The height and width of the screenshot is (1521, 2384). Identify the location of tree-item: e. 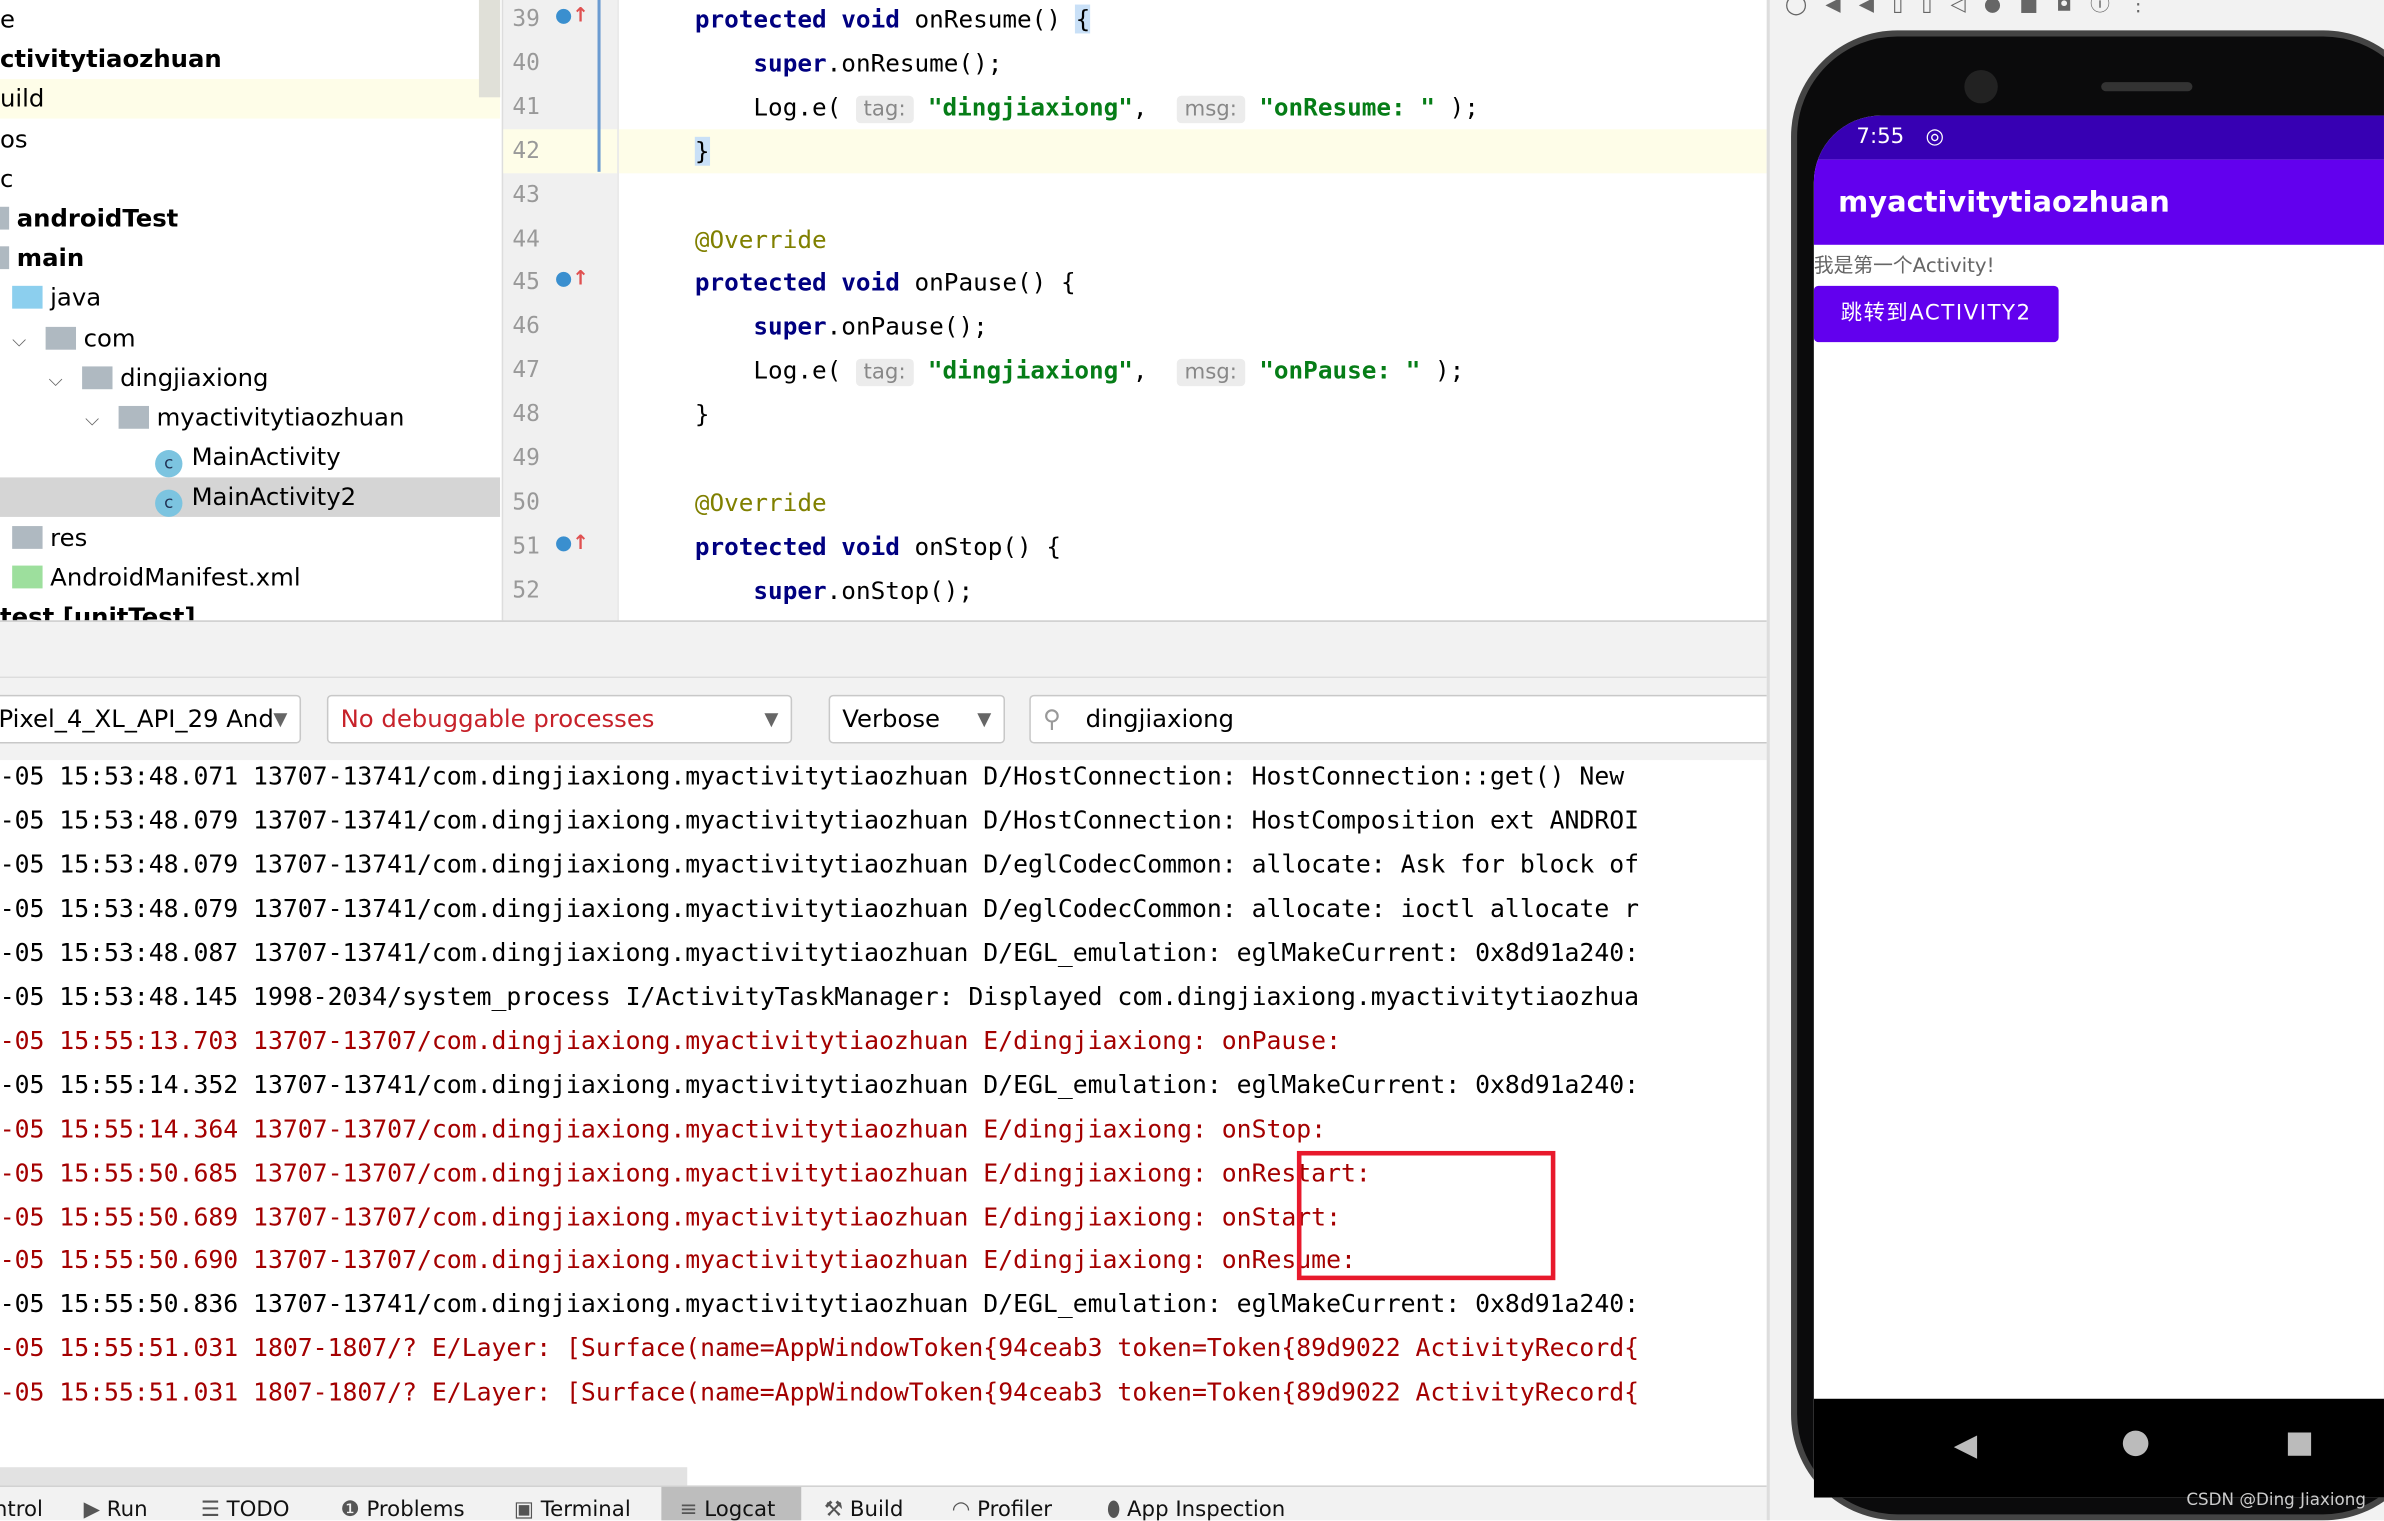
(250, 20).